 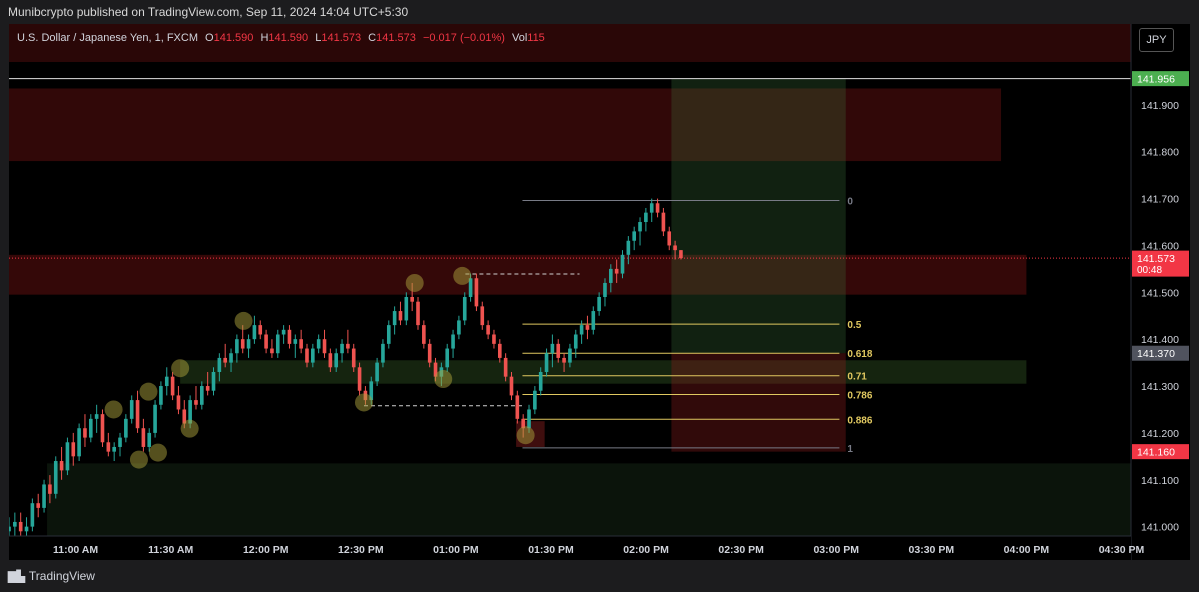 What do you see at coordinates (646, 550) in the screenshot?
I see `time-tick-label: 02:00 PM` at bounding box center [646, 550].